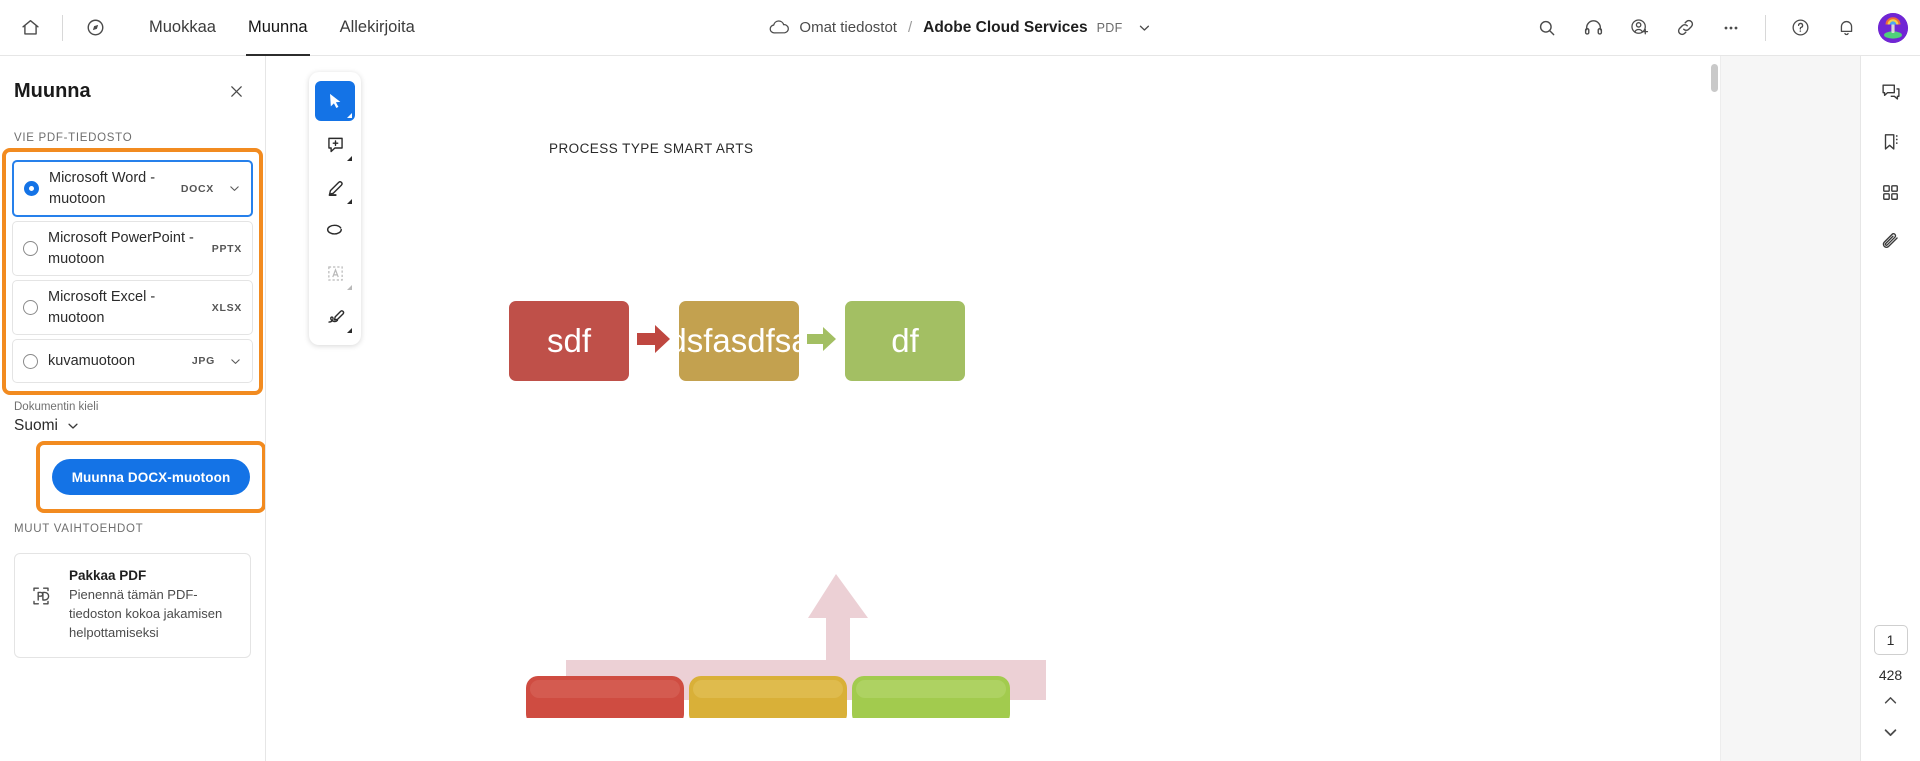 Image resolution: width=1920 pixels, height=761 pixels. Describe the element at coordinates (786, 646) in the screenshot. I see `lower-smartart-graphic` at that location.